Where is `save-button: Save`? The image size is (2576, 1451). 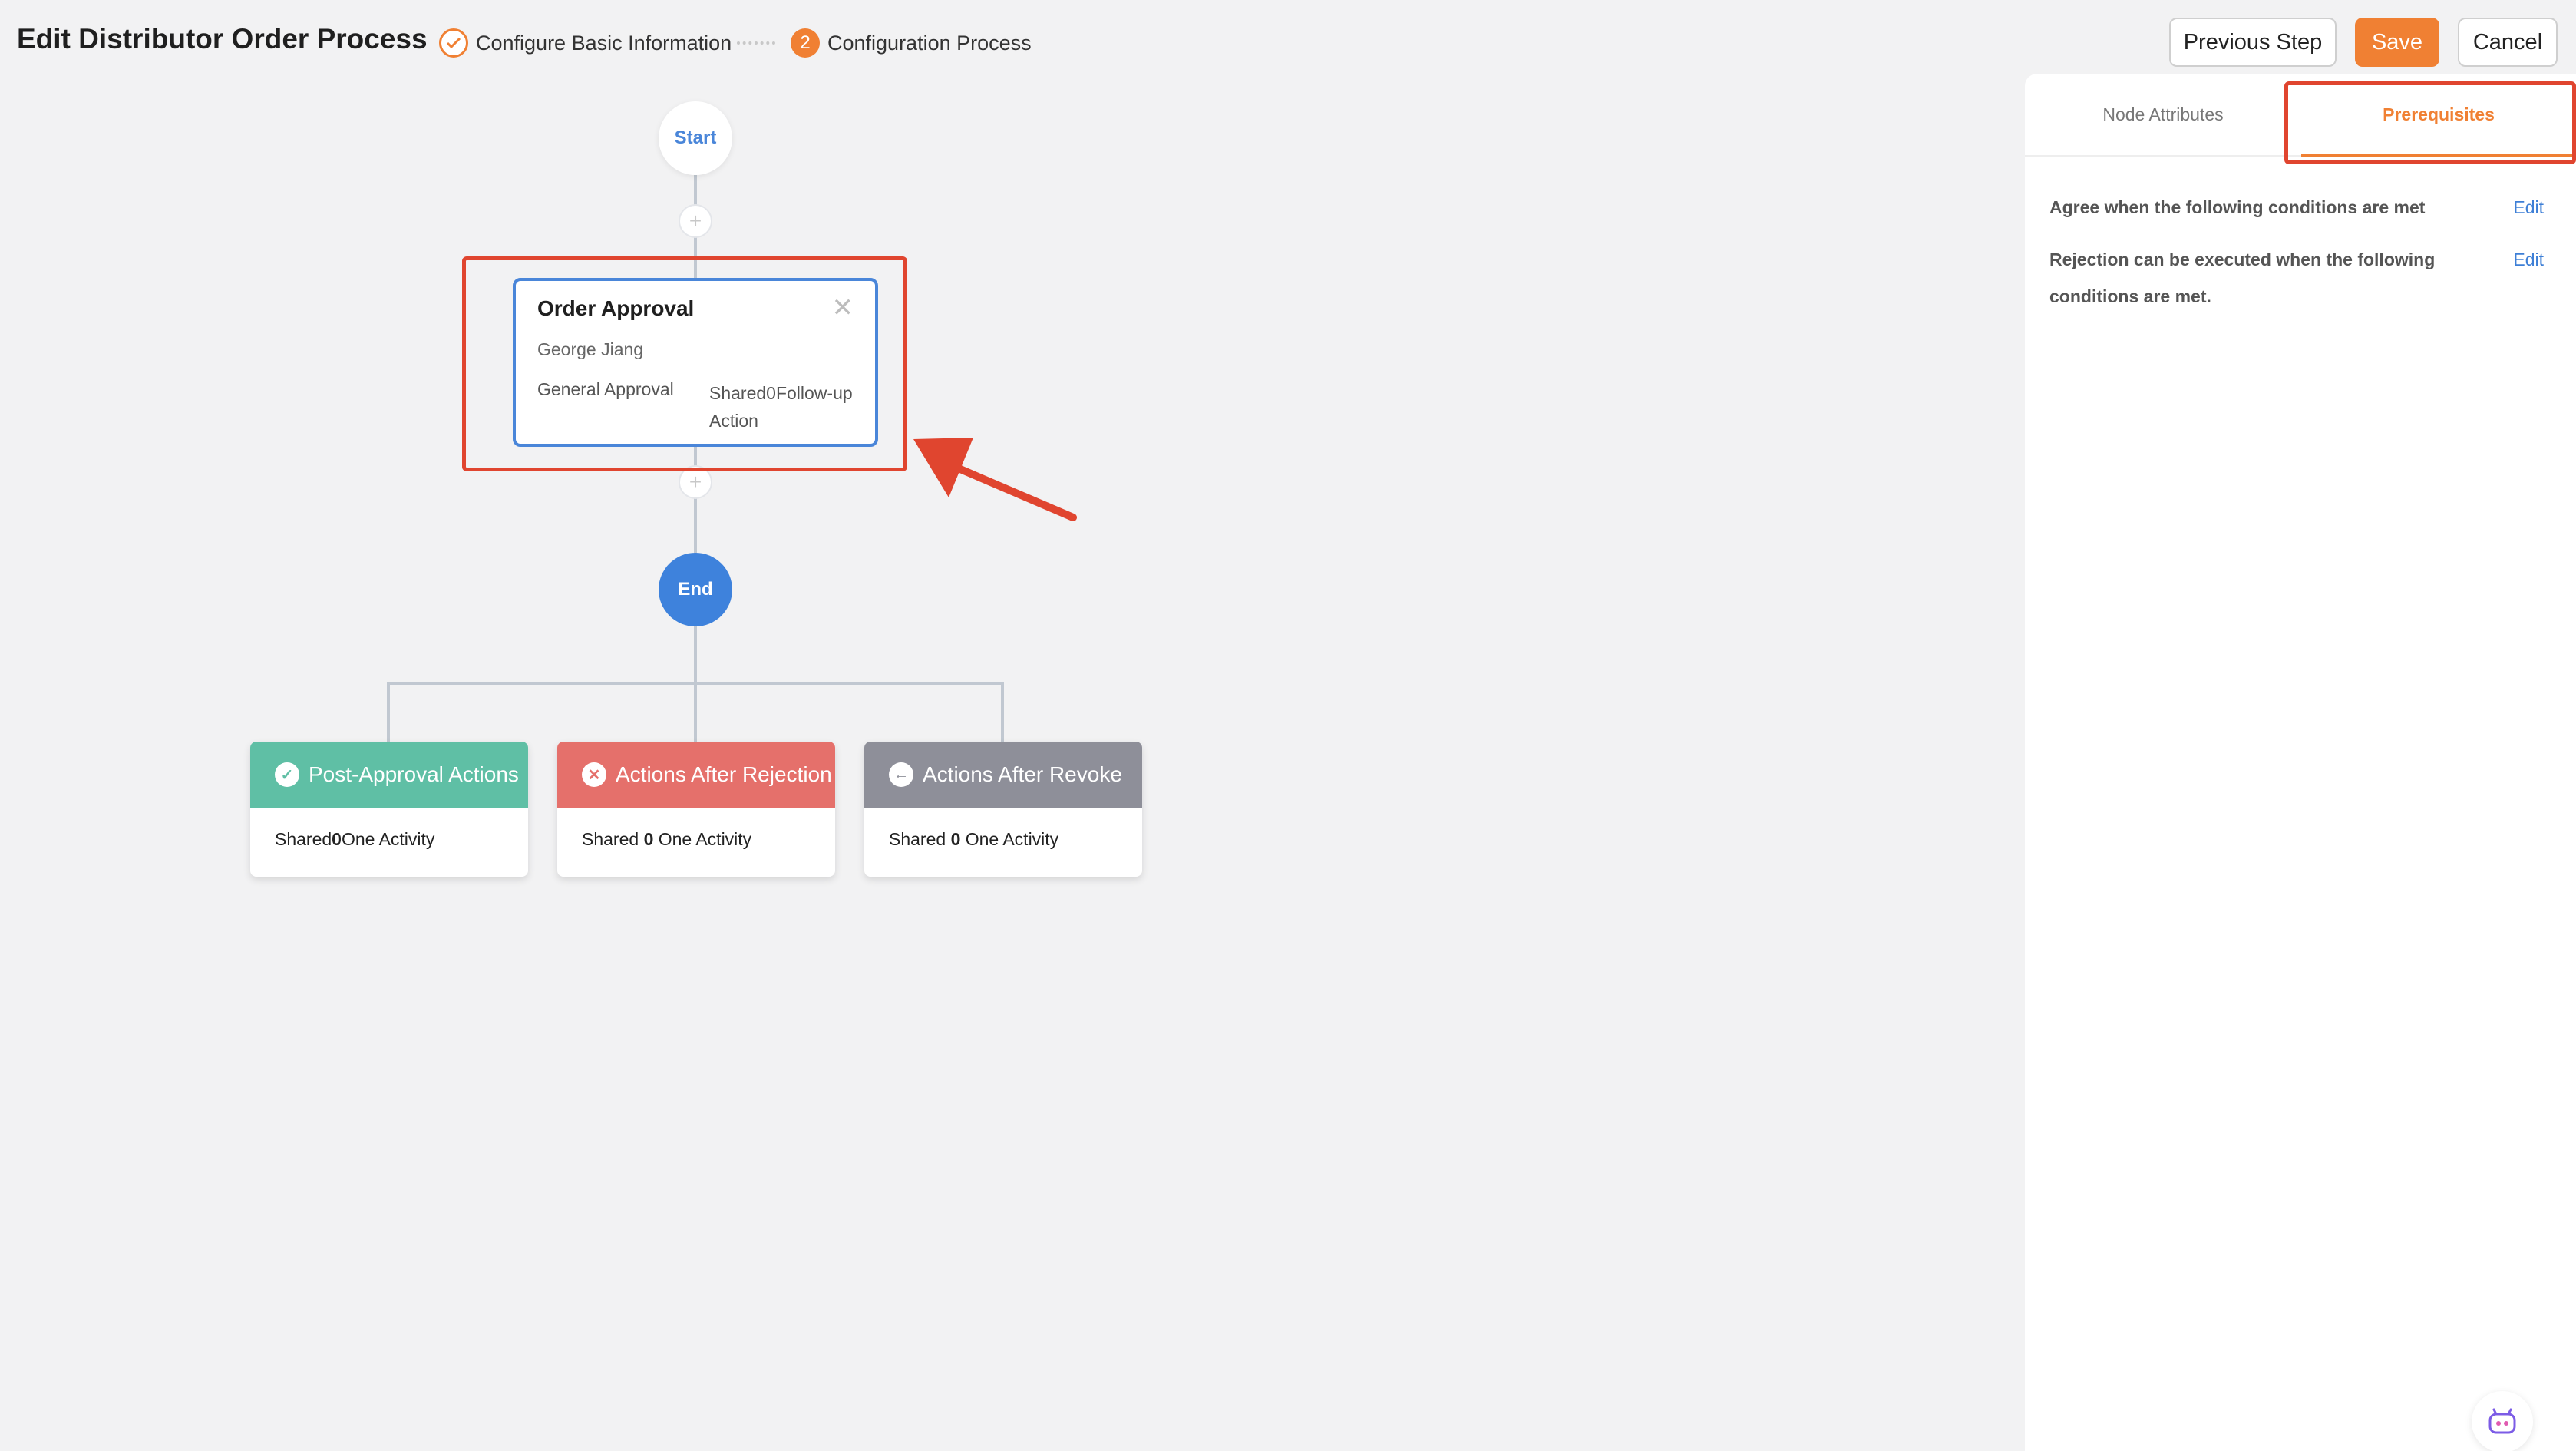
save-button: Save is located at coordinates (2397, 42).